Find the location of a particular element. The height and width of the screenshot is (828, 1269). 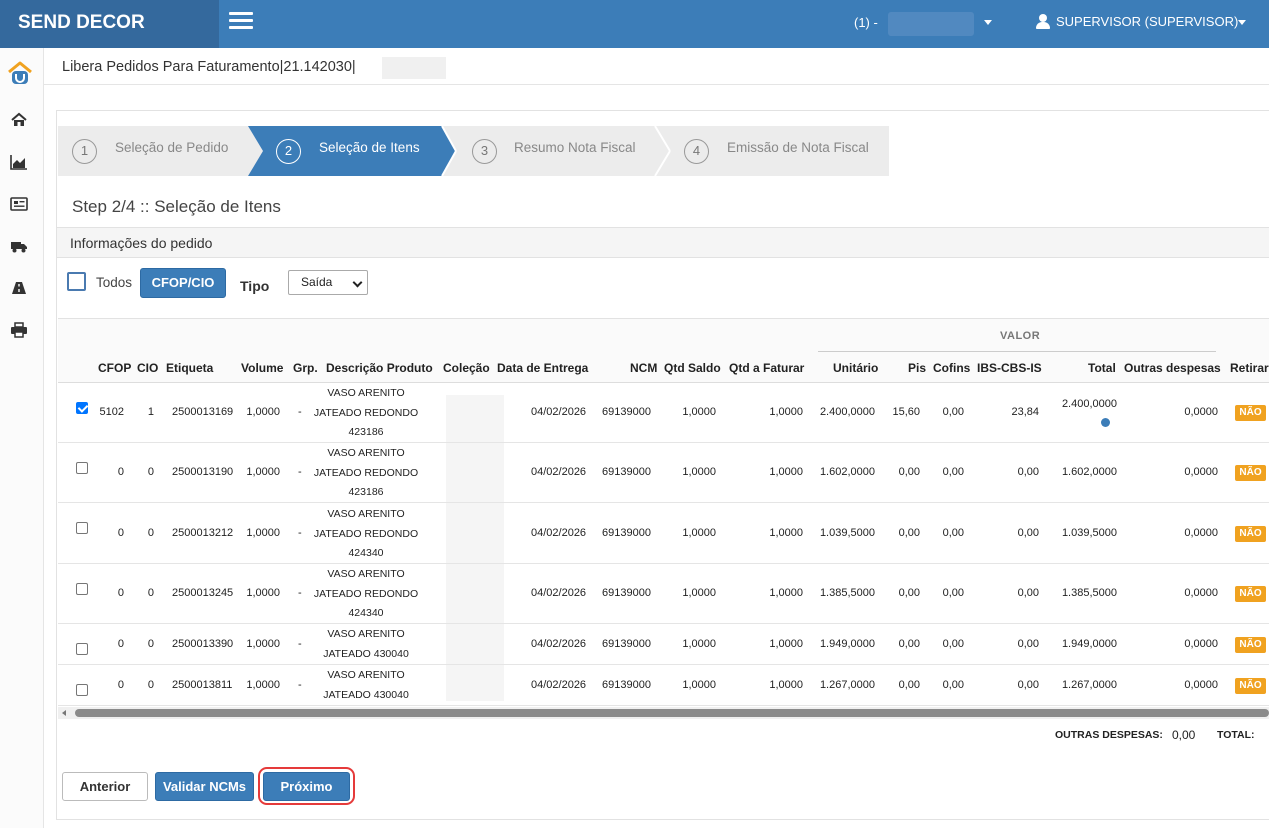

validate-ncms-button: Validar NCMs is located at coordinates (204, 786).